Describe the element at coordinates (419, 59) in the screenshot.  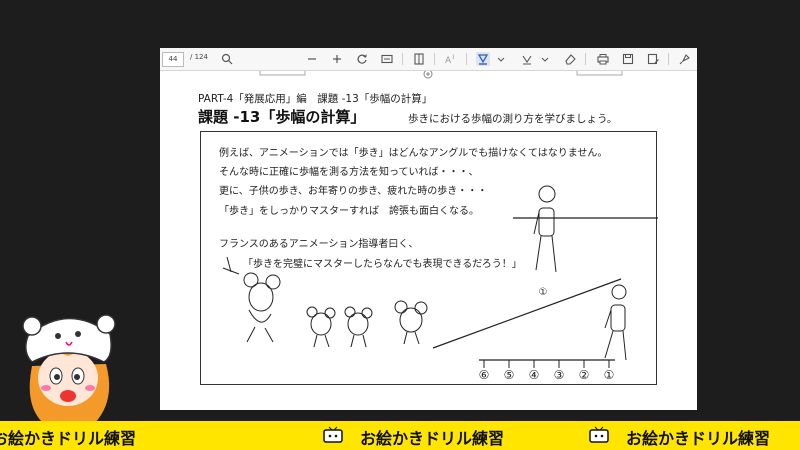
I see `page-view-icon` at that location.